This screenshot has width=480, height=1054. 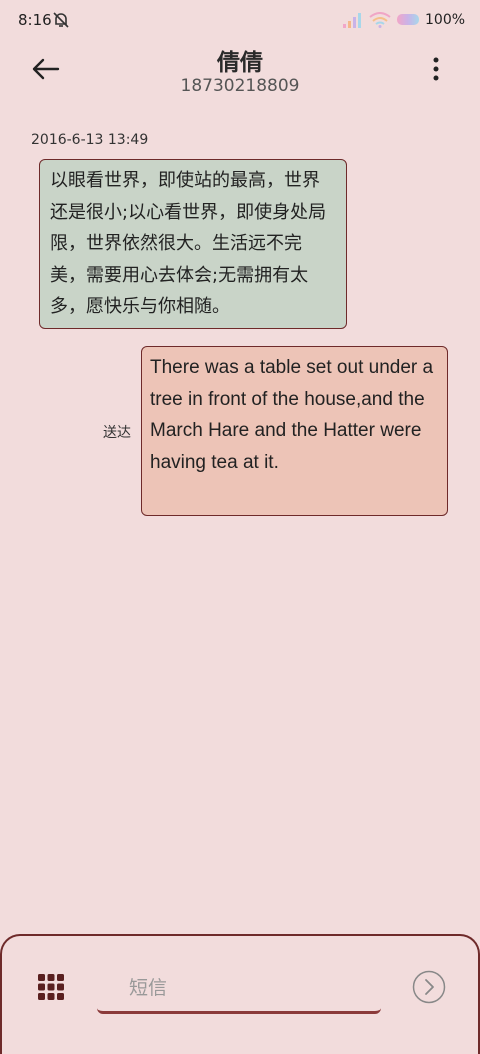 What do you see at coordinates (445, 20) in the screenshot?
I see `battery-percentage: 100%` at bounding box center [445, 20].